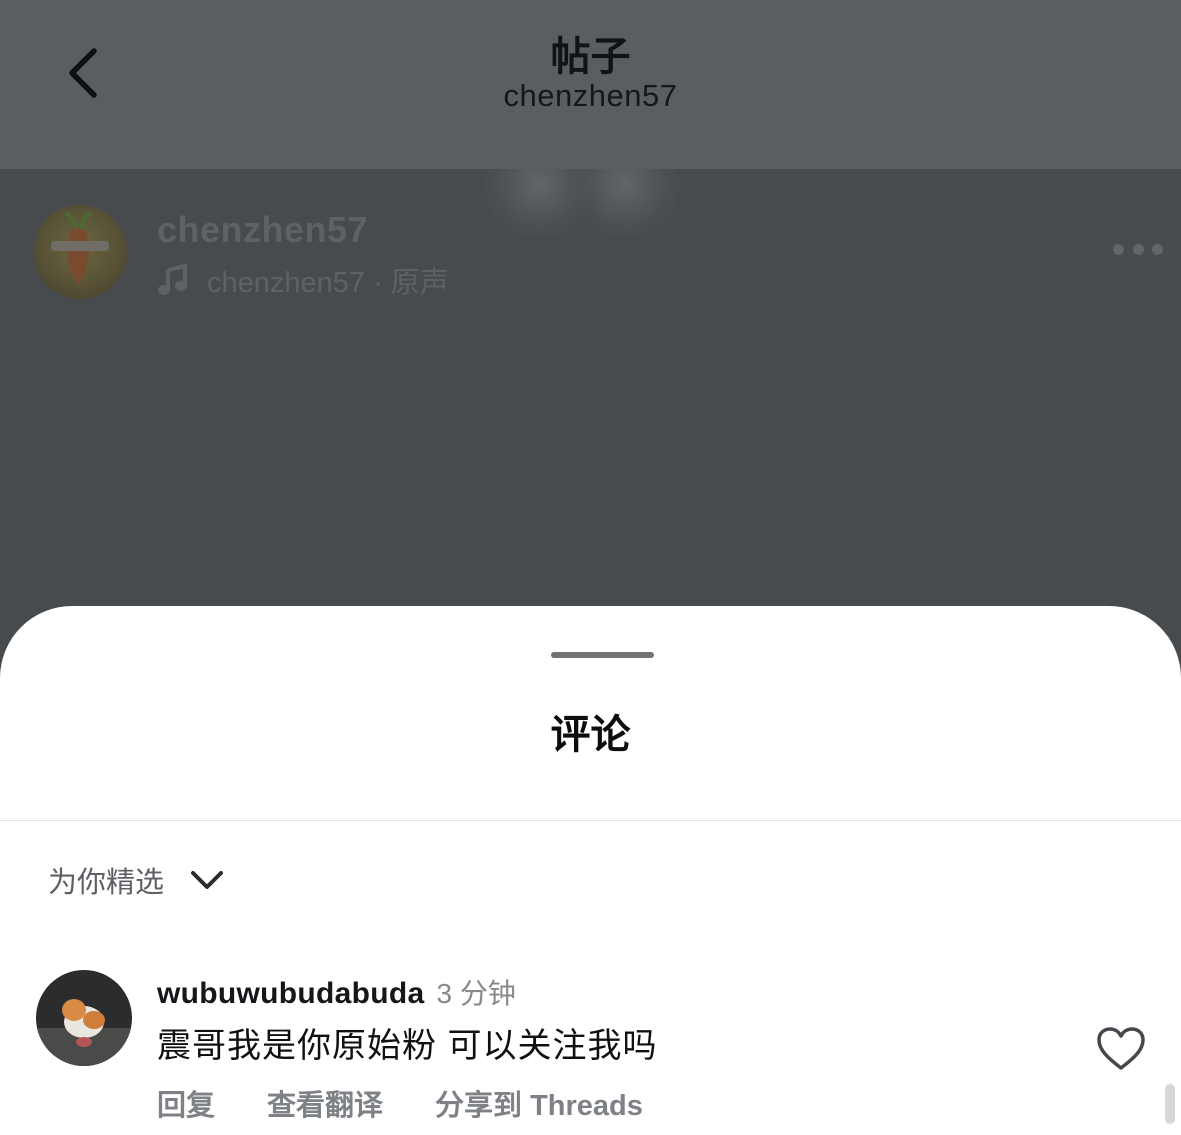 This screenshot has width=1181, height=1135. What do you see at coordinates (590, 95) in the screenshot?
I see `page-subtitle: chenzhen57` at bounding box center [590, 95].